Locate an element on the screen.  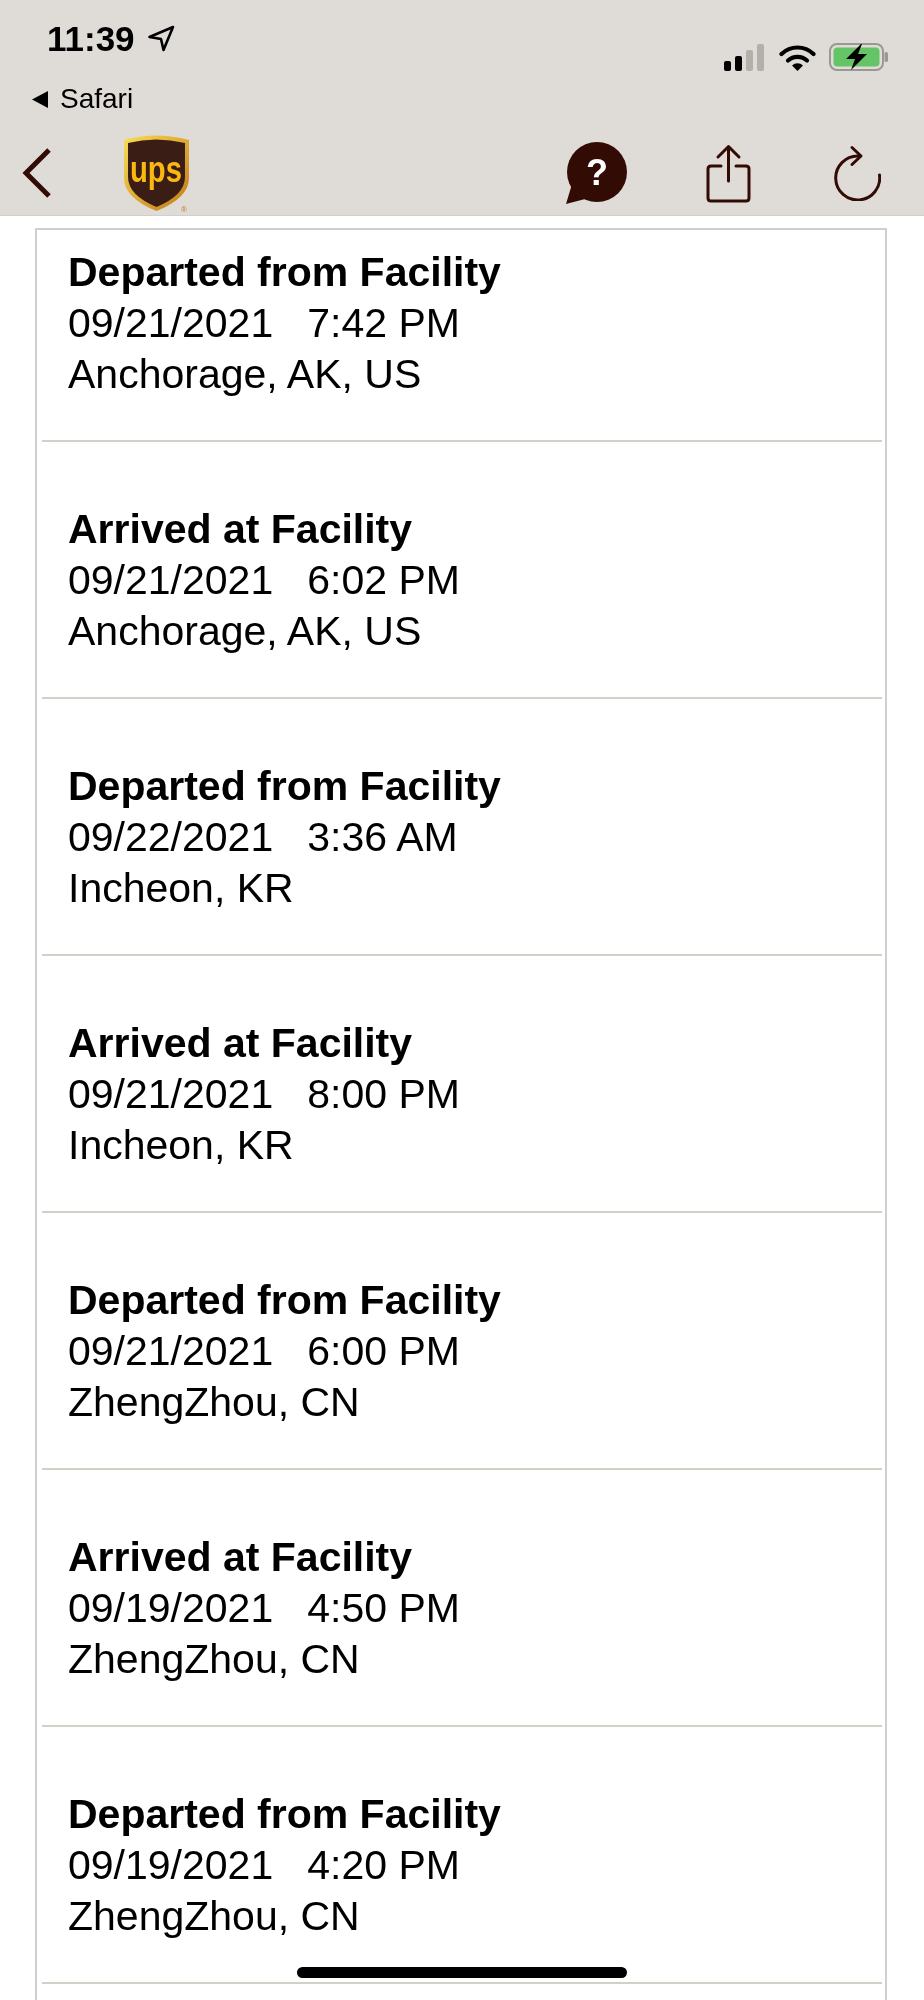
location-arrow-icon is located at coordinates (160, 38).